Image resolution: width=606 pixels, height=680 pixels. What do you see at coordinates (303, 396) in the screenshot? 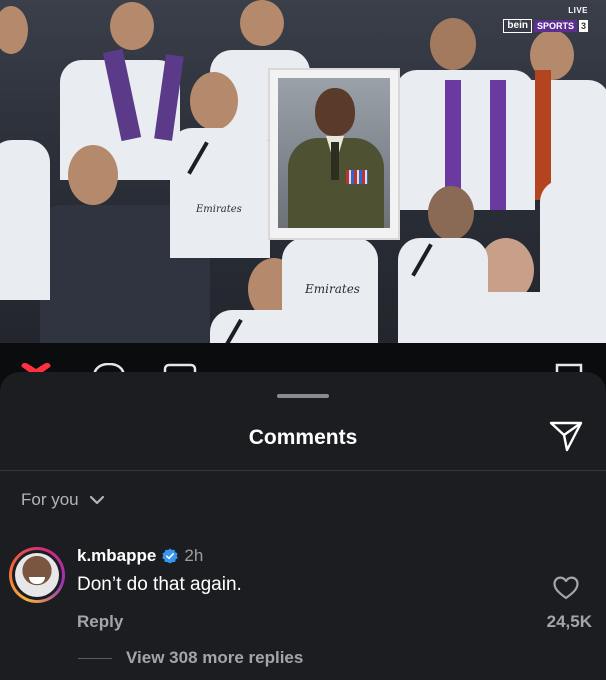
I see `drag-handle` at bounding box center [303, 396].